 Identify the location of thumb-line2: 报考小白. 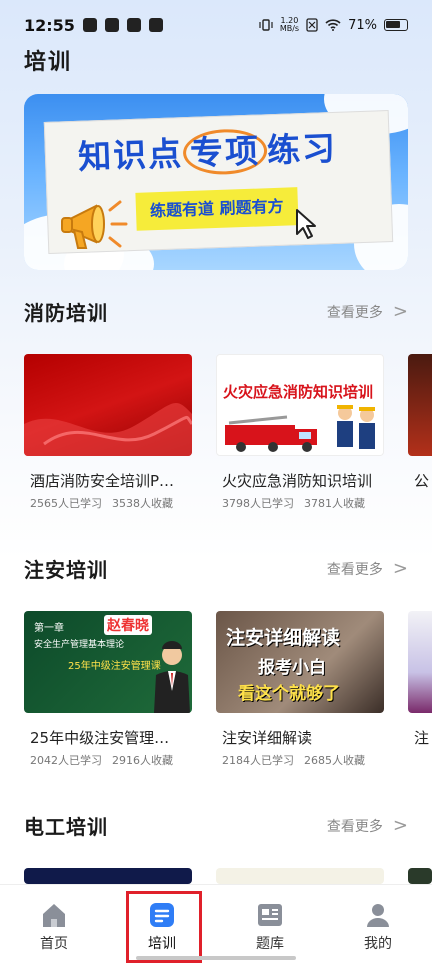
(292, 668).